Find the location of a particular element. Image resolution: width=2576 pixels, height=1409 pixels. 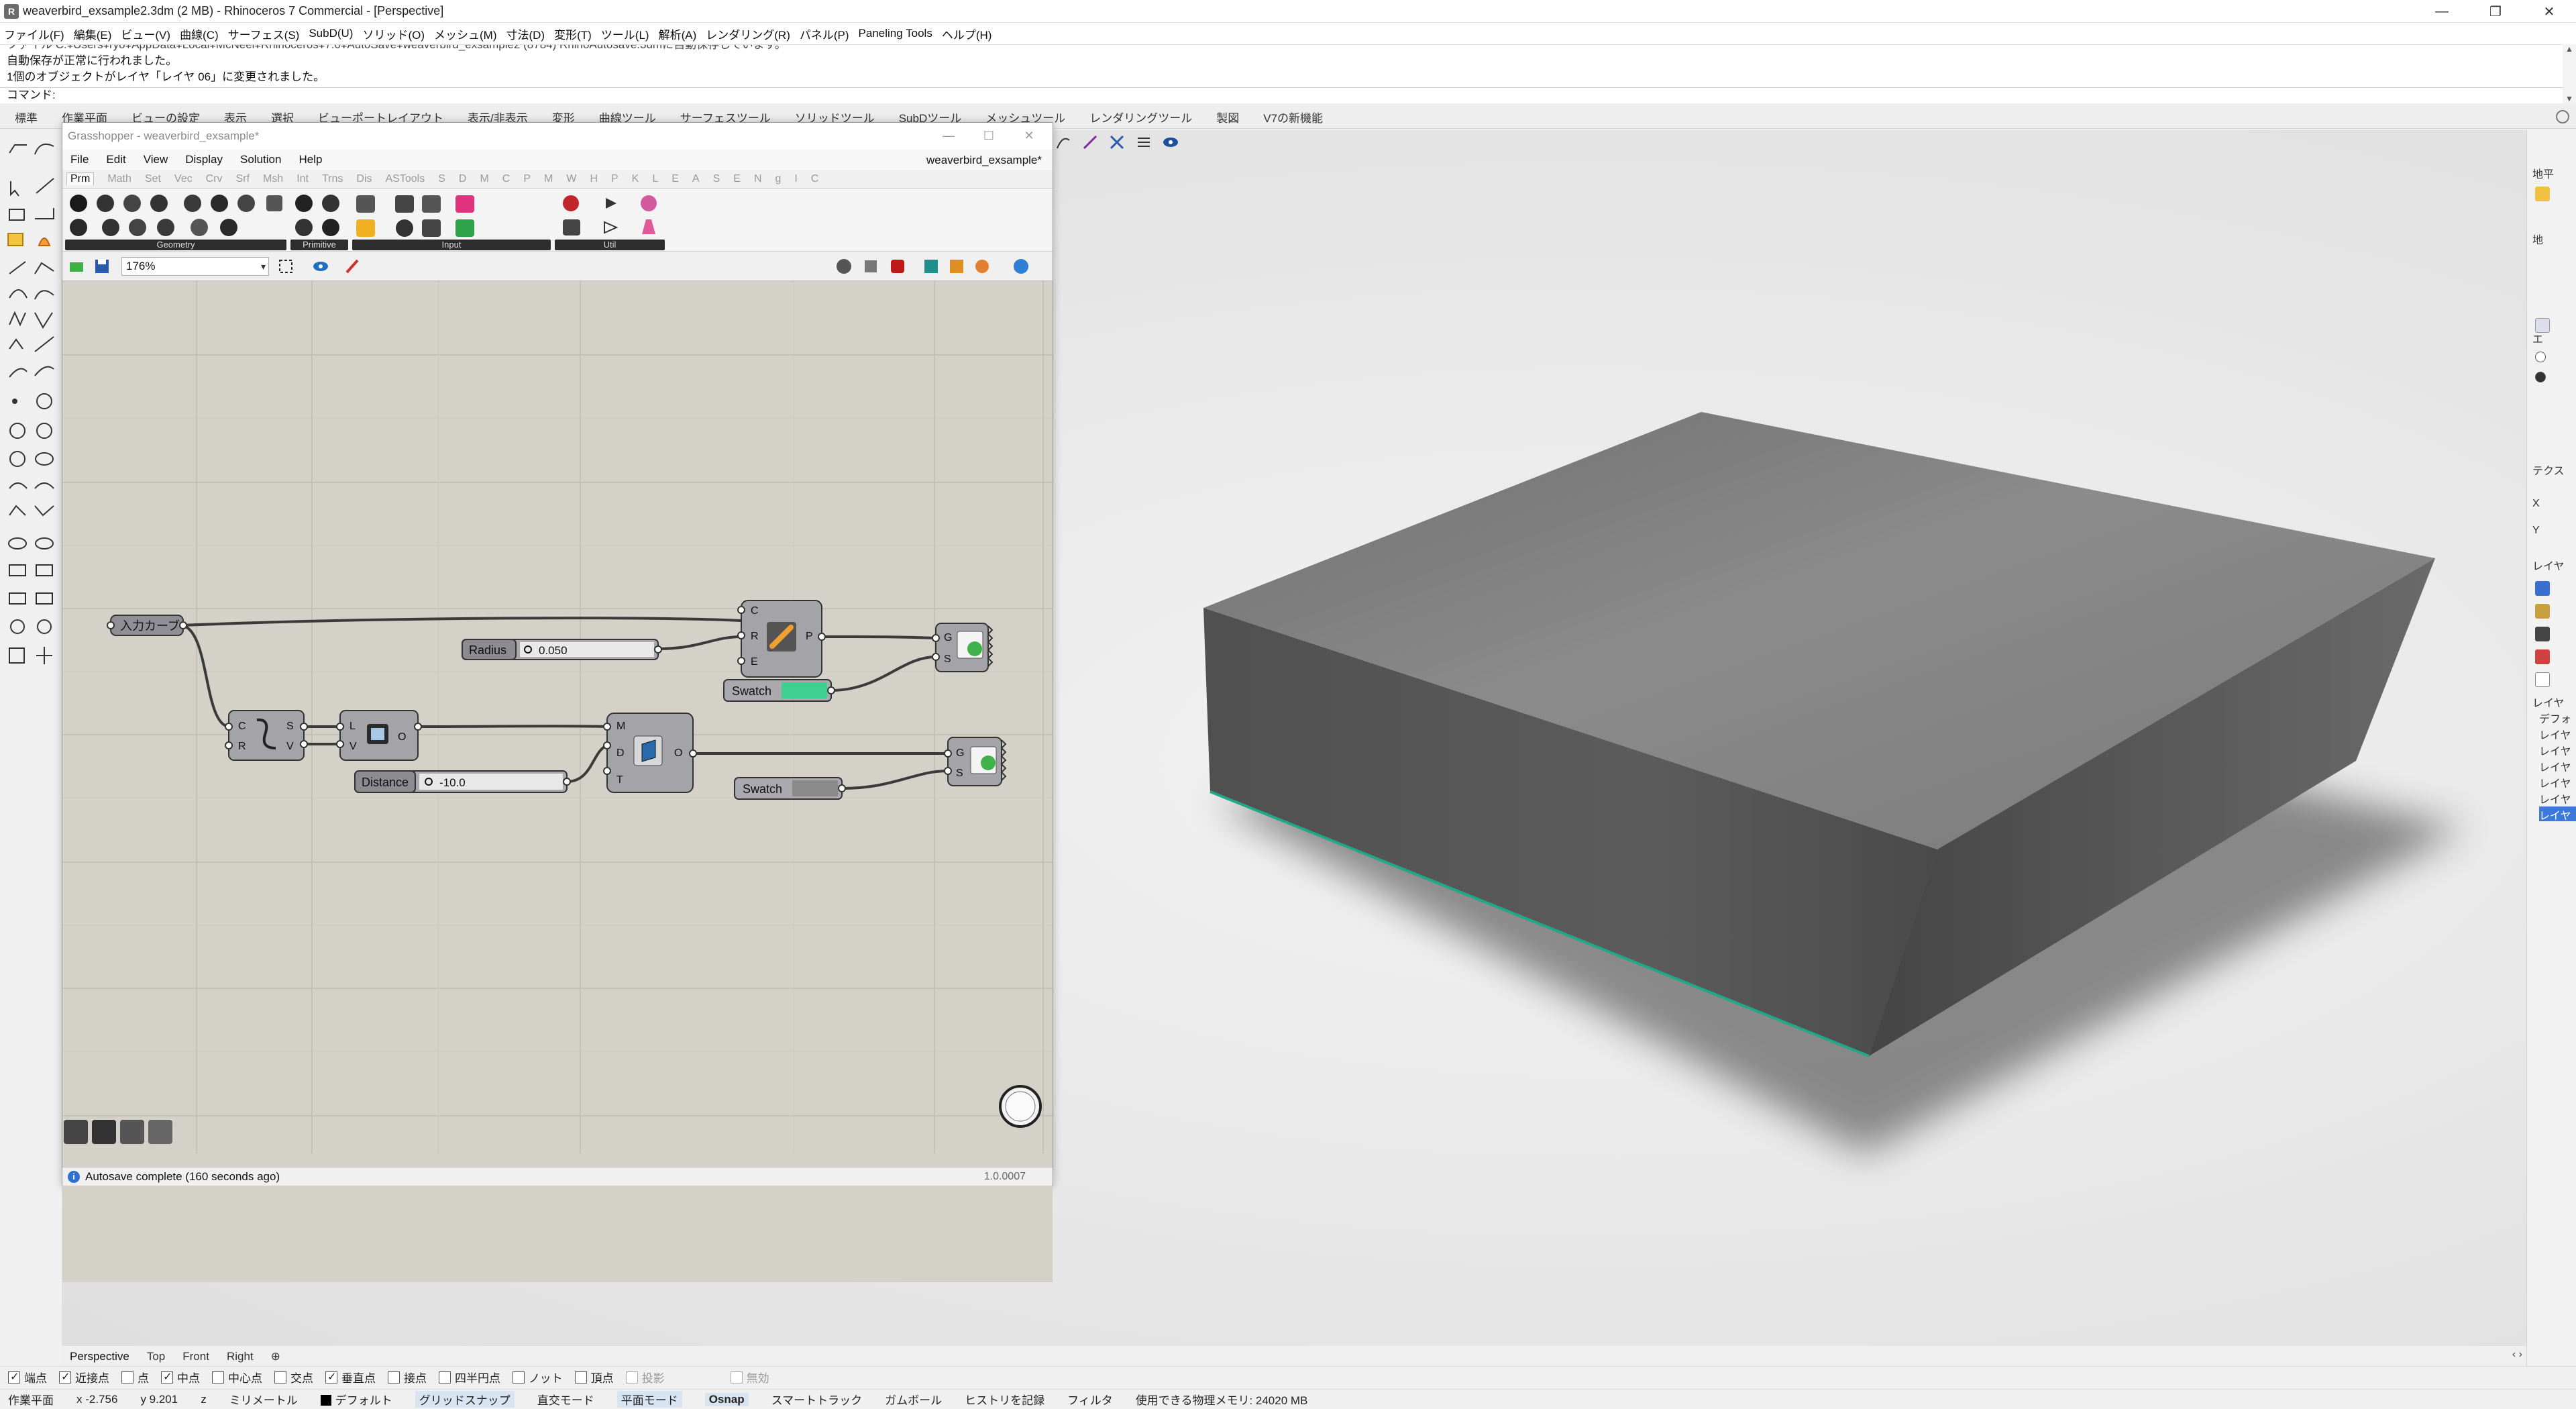

status-units: ミリメートル is located at coordinates (263, 1399).